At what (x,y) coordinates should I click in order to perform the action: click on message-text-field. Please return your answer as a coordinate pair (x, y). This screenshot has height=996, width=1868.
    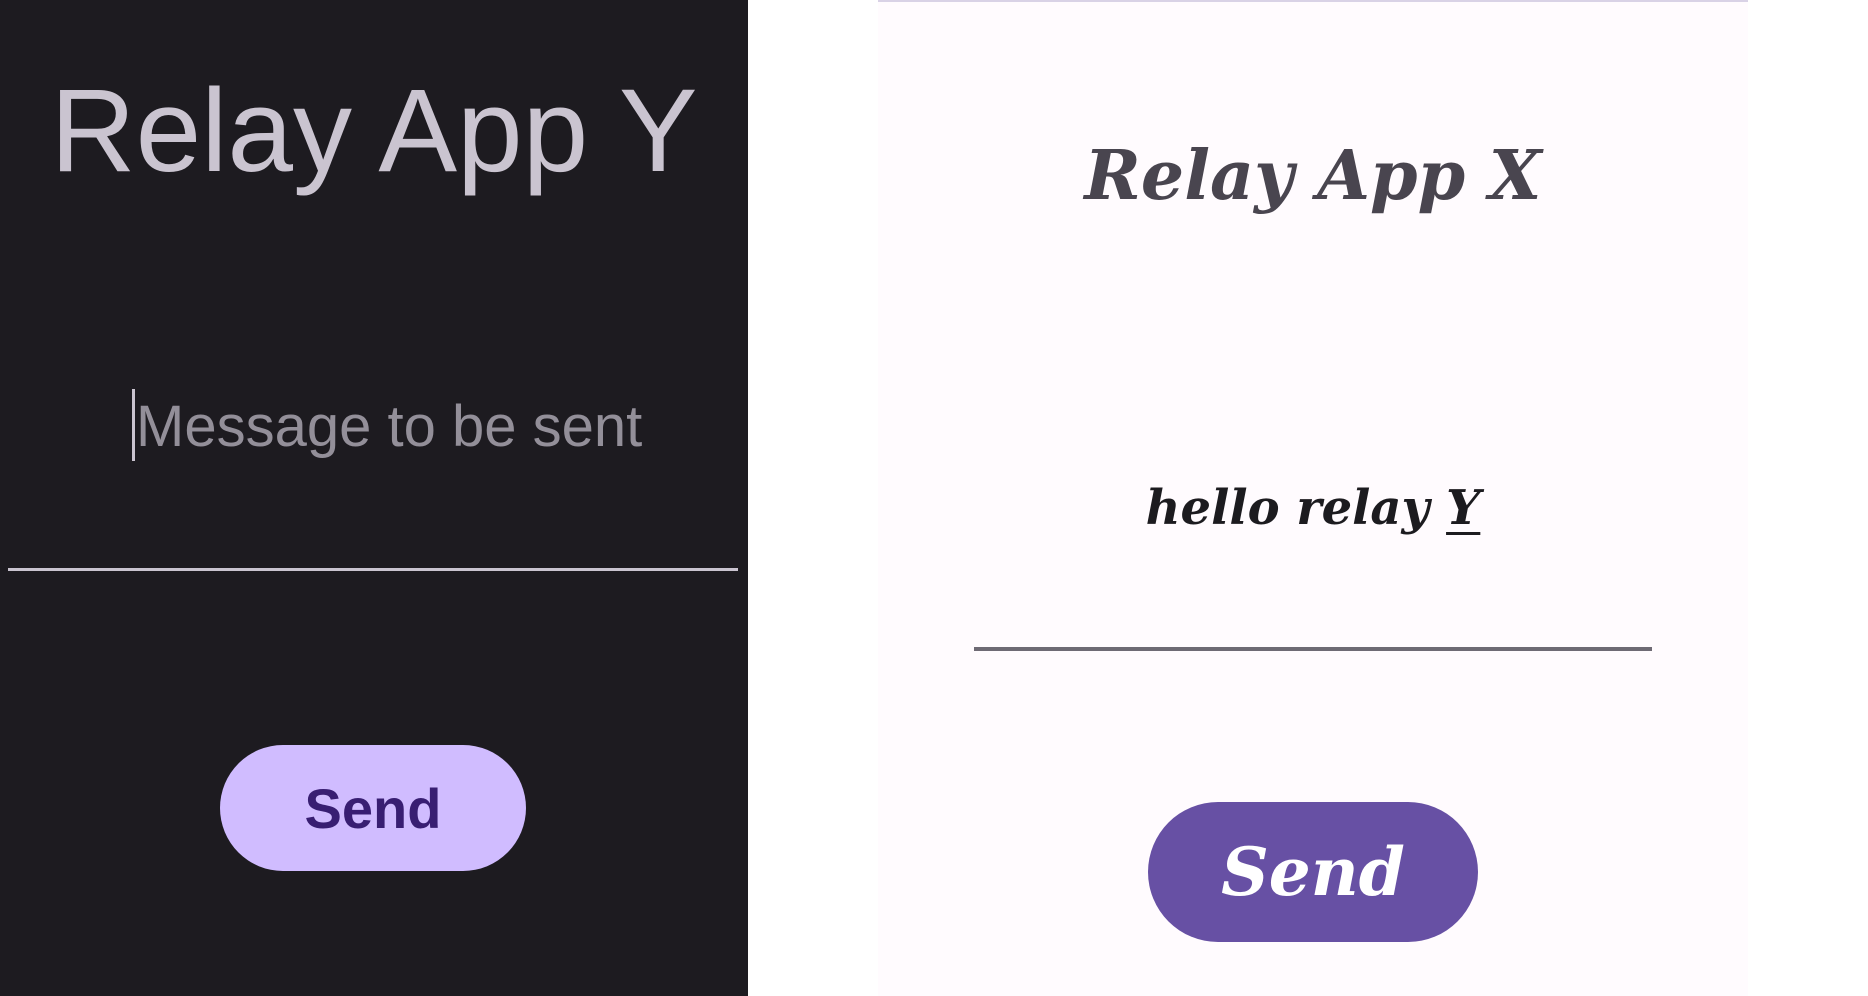
    Looking at the image, I should click on (373, 465).